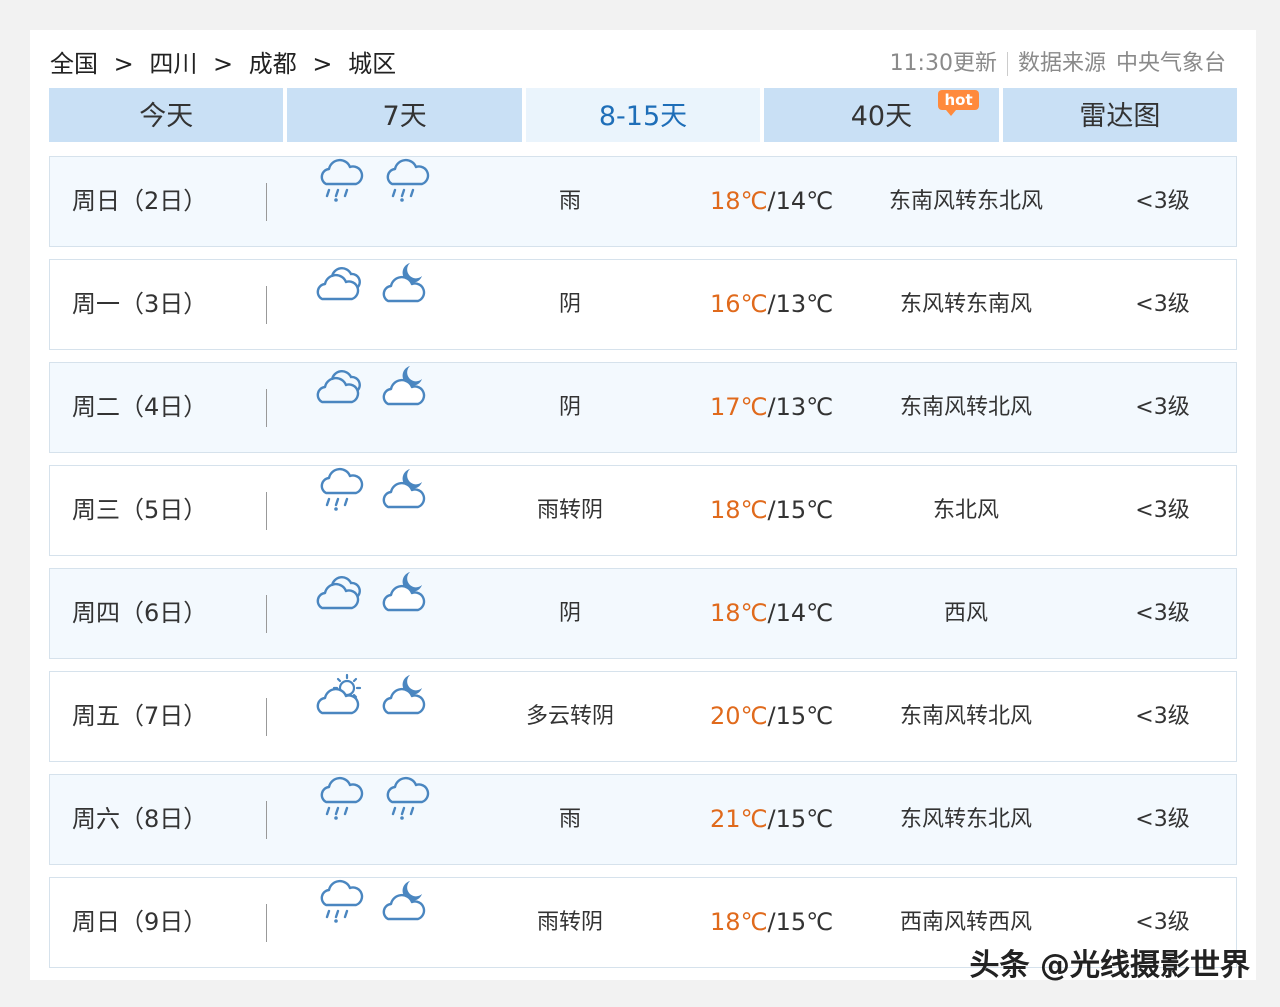 The image size is (1280, 1007). I want to click on tab-7-days: 7天, so click(404, 115).